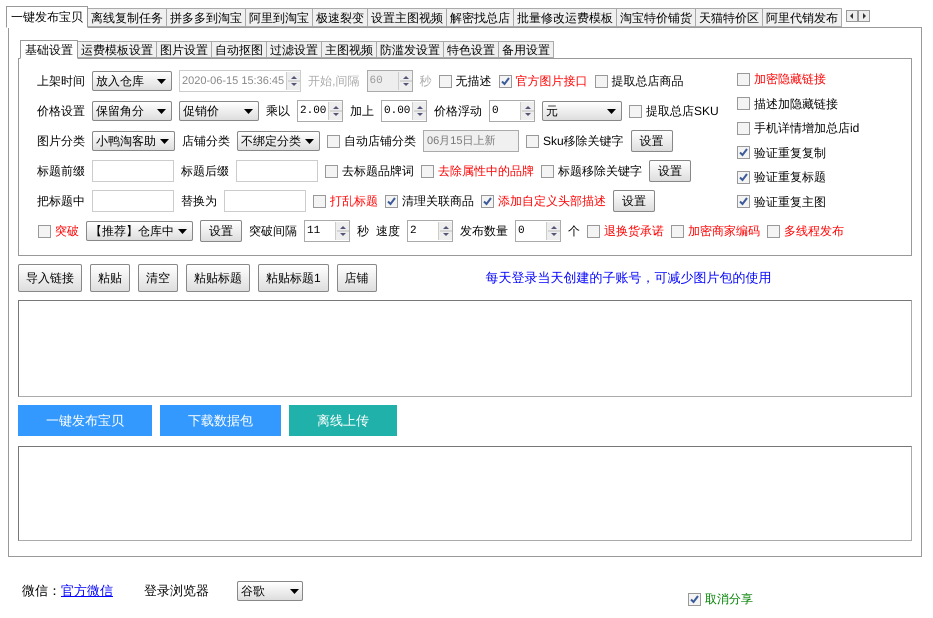  I want to click on wechat-link: 官方微信, so click(87, 591).